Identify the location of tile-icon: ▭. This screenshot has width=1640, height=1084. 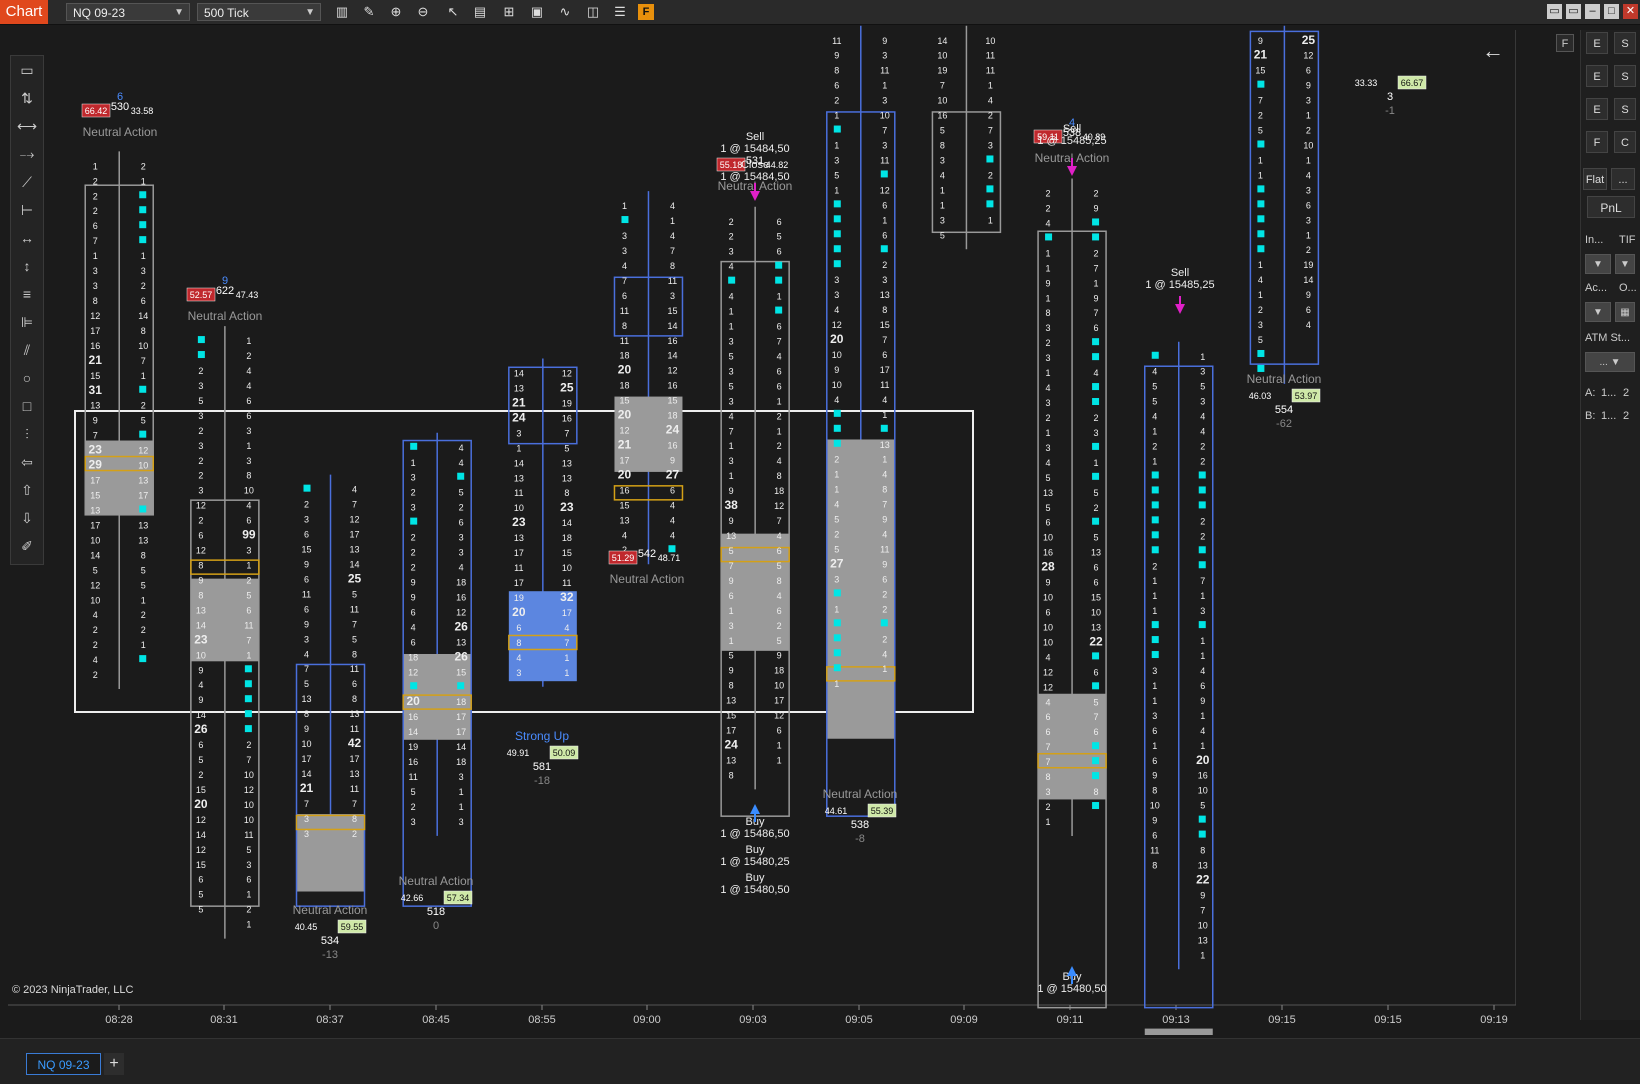
(1573, 11).